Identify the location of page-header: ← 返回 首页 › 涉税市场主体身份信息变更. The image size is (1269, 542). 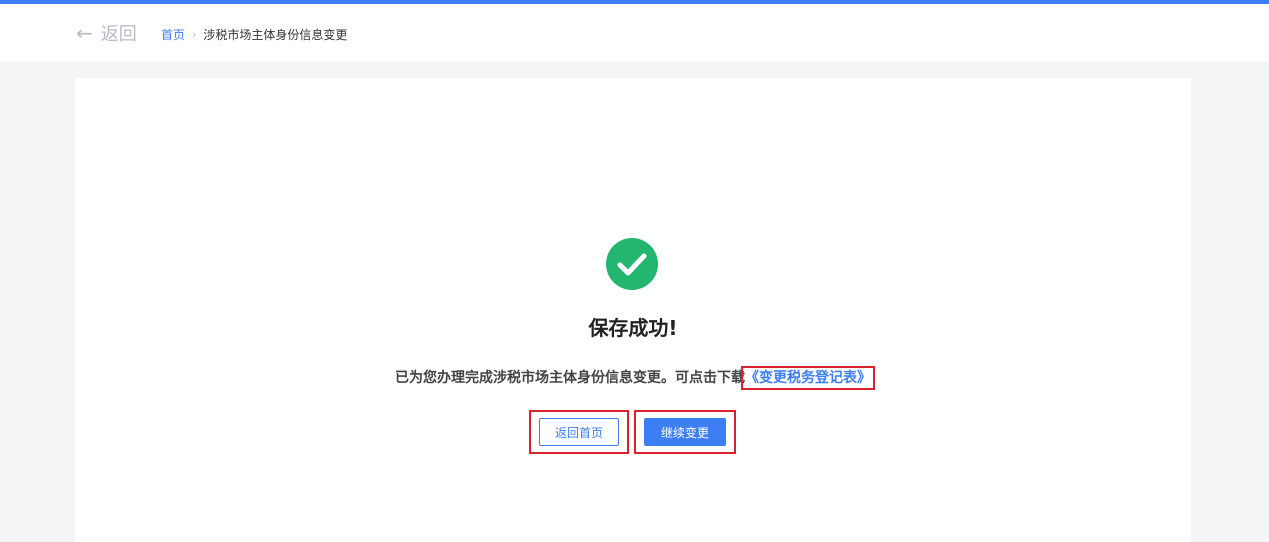
(634, 33).